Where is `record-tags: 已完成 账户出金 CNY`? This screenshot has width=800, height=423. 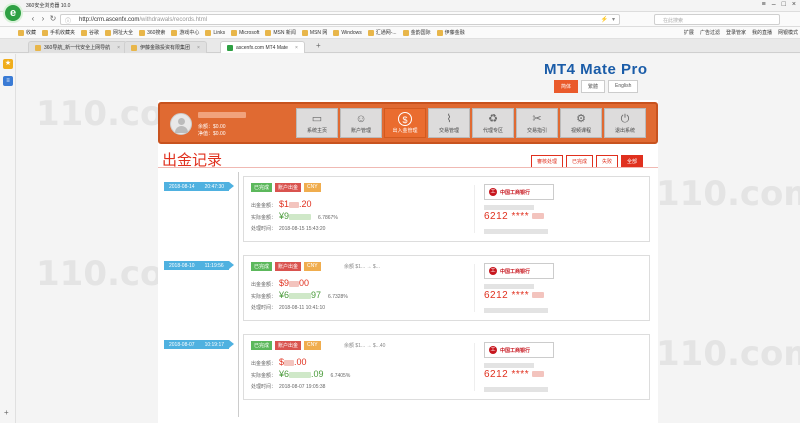
record-tags: 已完成 账户出金 CNY is located at coordinates (286, 266).